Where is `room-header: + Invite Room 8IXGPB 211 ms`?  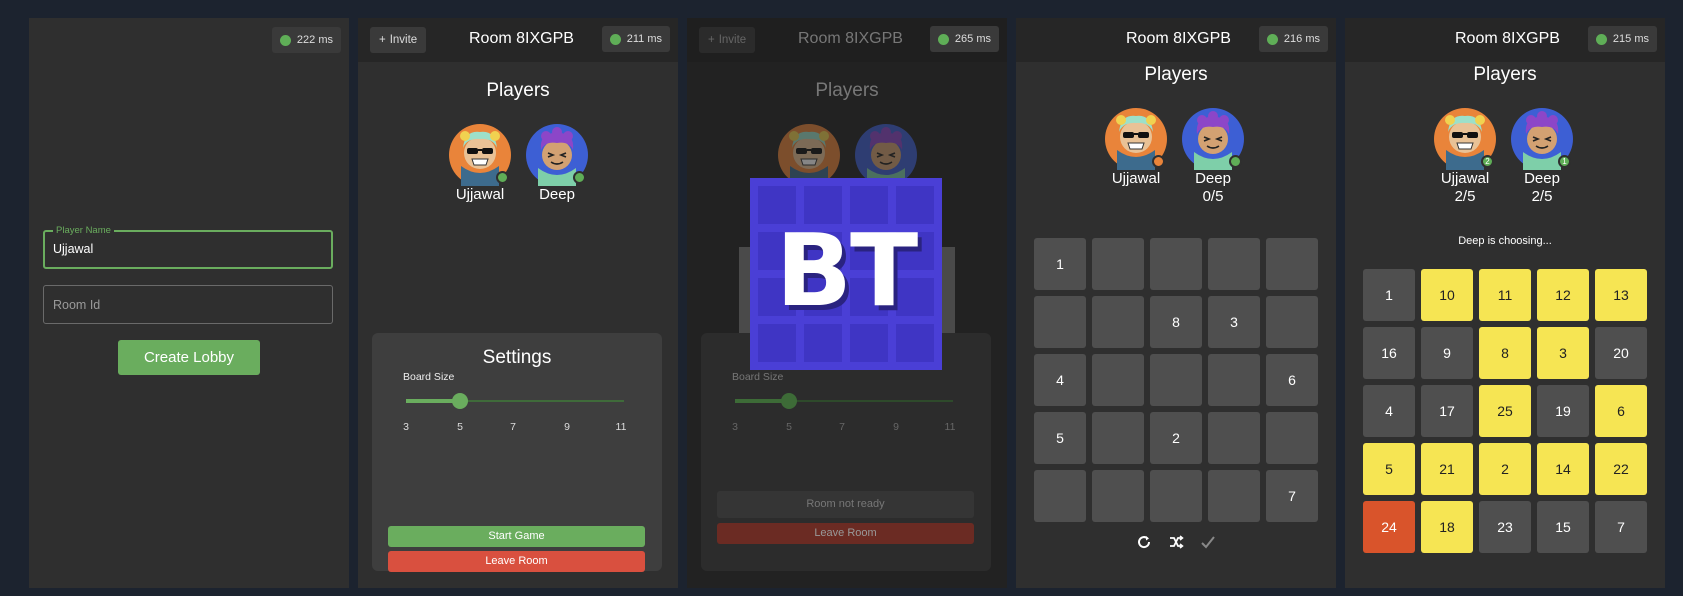
room-header: + Invite Room 8IXGPB 211 ms is located at coordinates (518, 40).